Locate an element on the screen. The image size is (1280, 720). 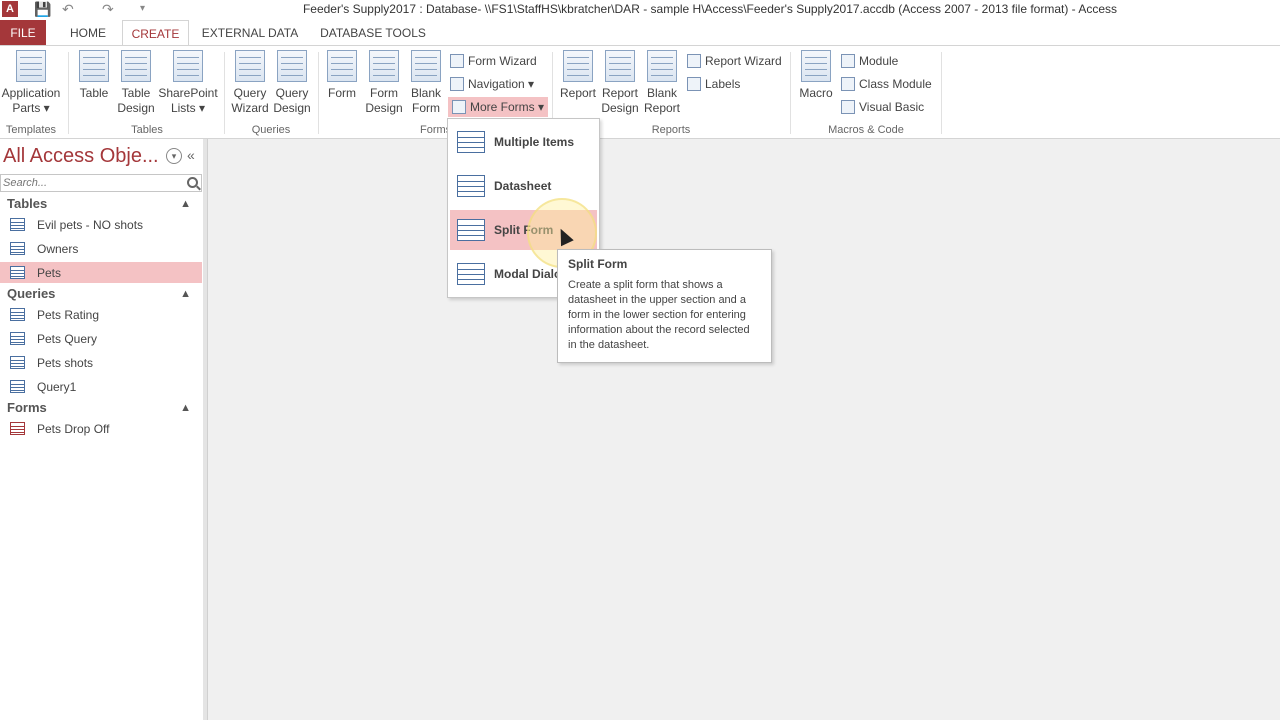
query-design-label: Query Design is located at coordinates (292, 100).